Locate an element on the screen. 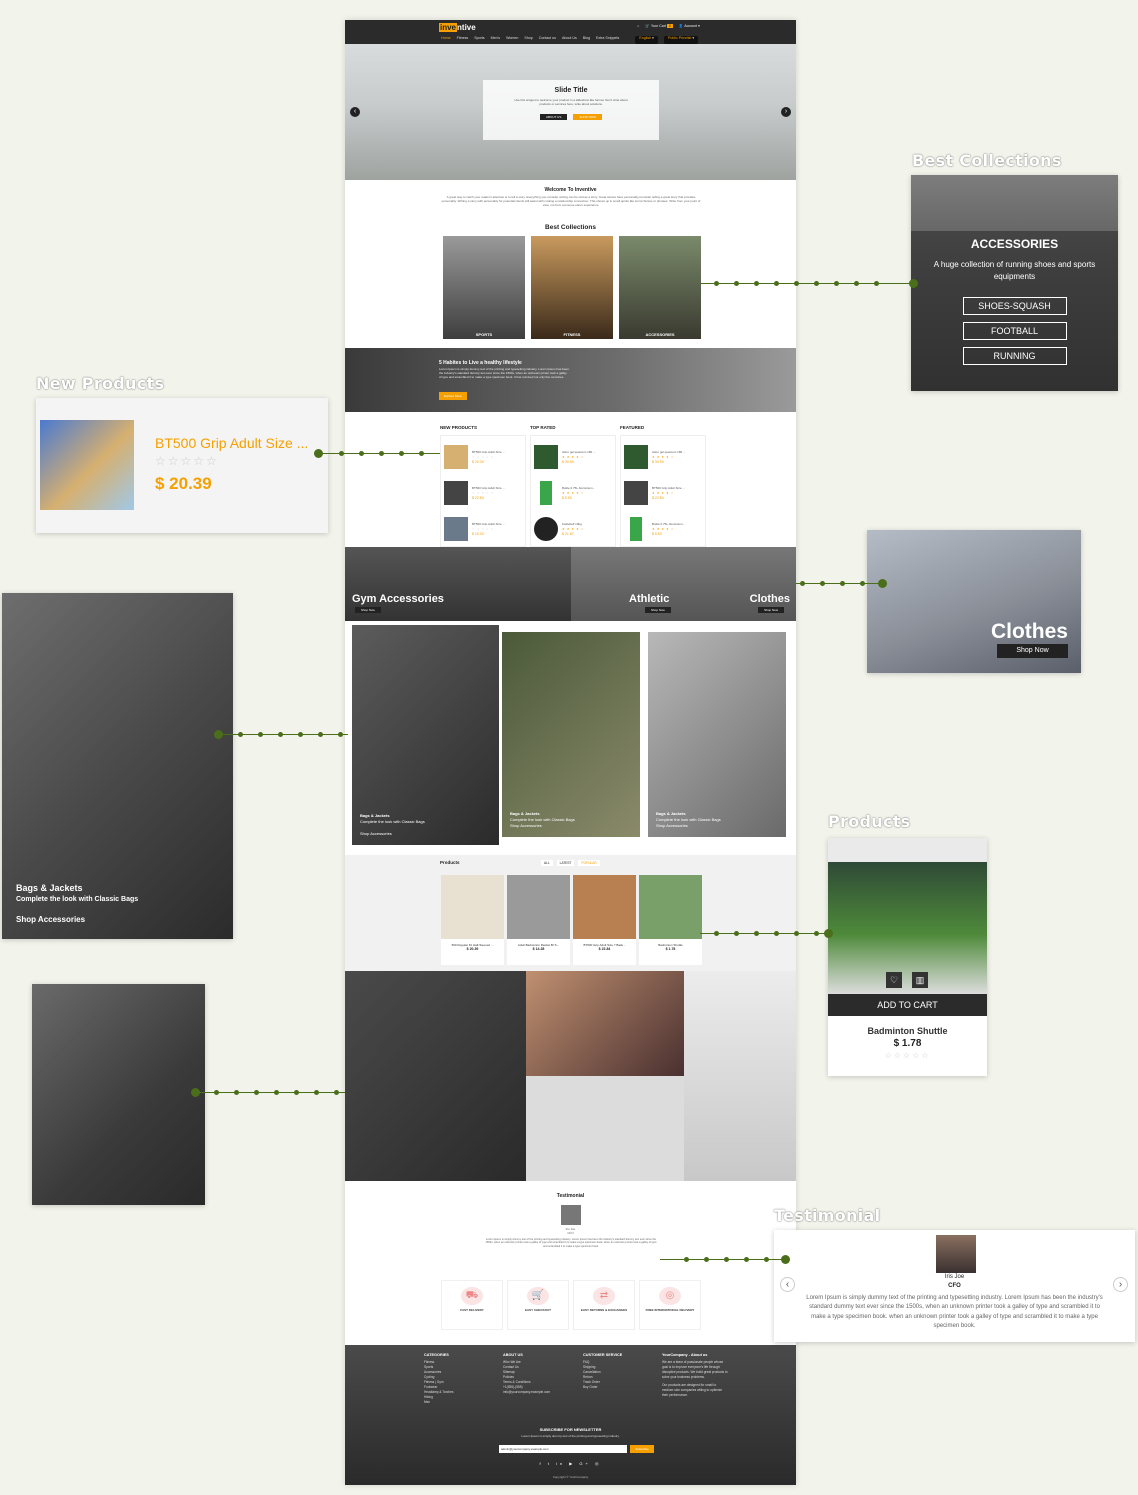 This screenshot has width=1138, height=1495. nav-item: Shop is located at coordinates (528, 40).